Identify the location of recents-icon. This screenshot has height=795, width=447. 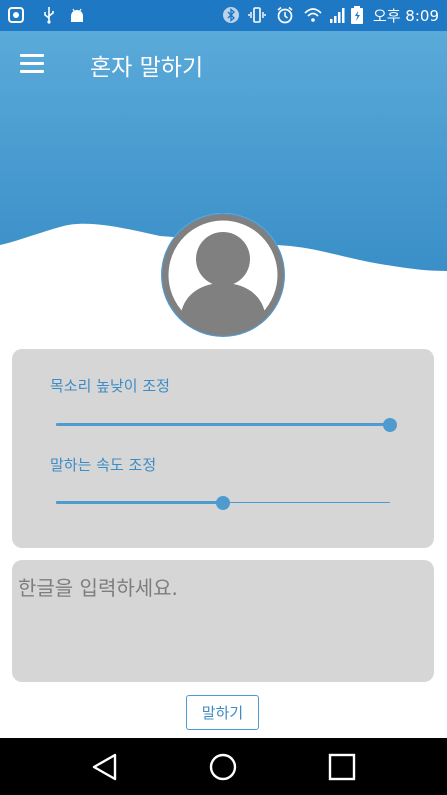
(342, 767).